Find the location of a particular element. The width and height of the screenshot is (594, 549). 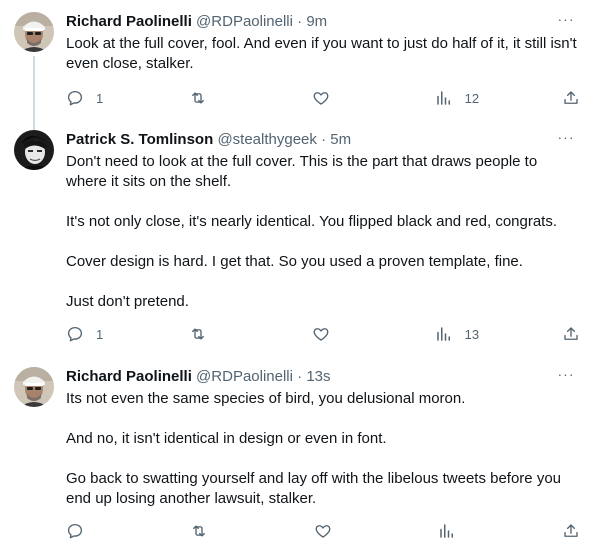

tweet-header: Richard Paolinelli @RDPaolinelli · 9m is located at coordinates (323, 22).